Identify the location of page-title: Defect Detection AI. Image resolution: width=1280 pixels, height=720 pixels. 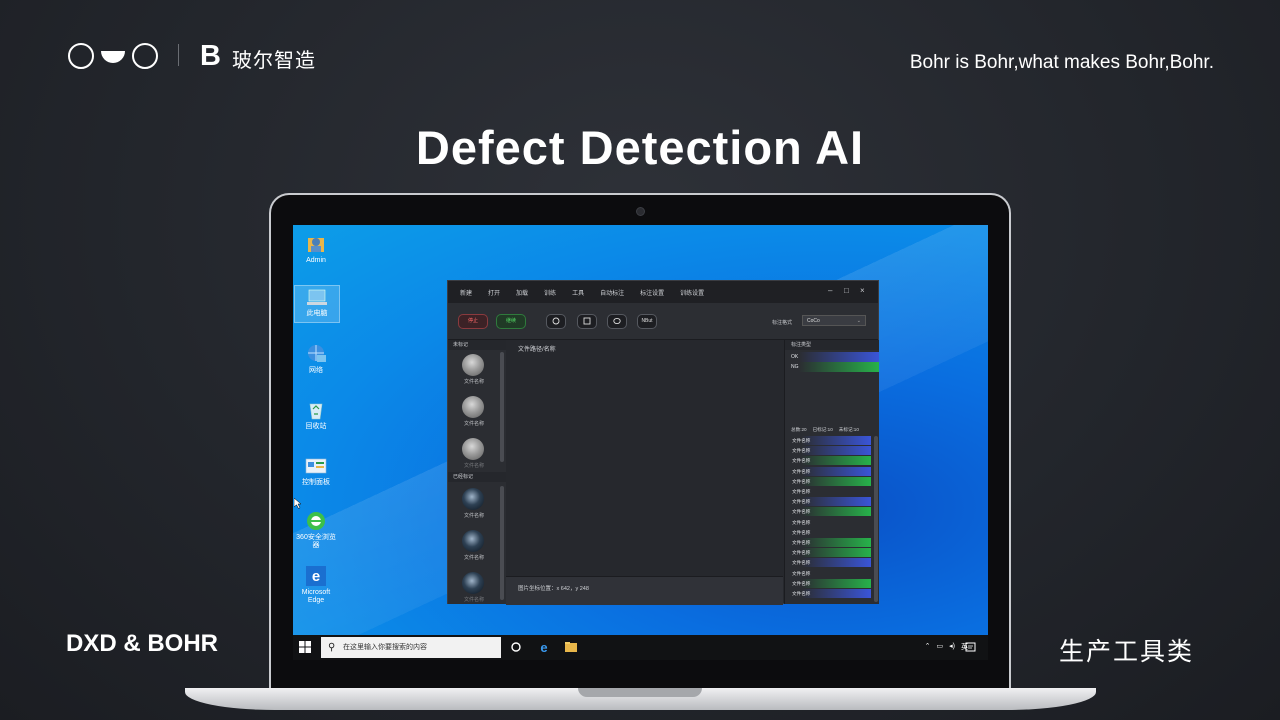
(640, 147).